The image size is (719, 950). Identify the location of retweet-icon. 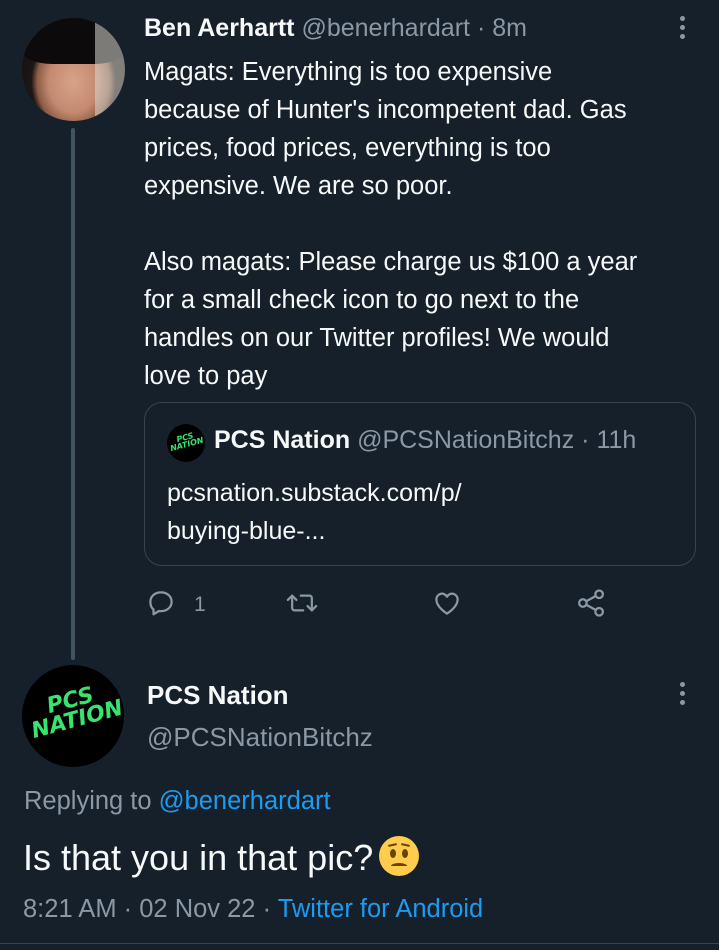
(302, 605).